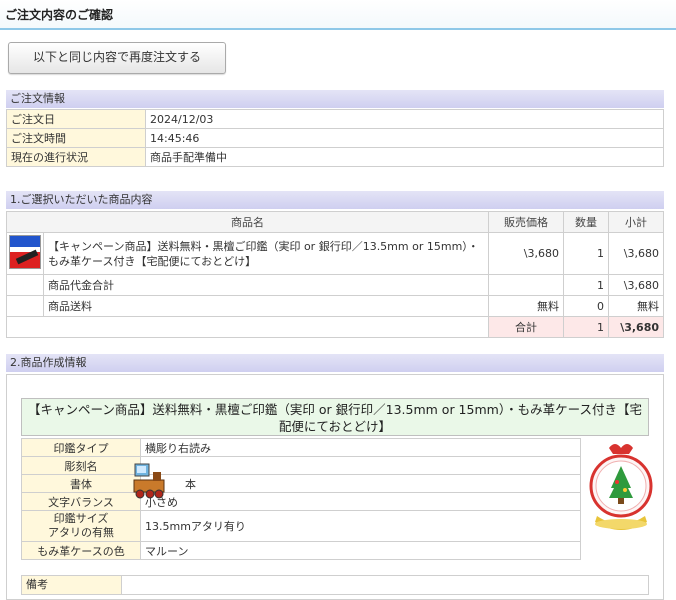 This screenshot has width=676, height=600. I want to click on spec-value-case-color: マルーン, so click(360, 550).